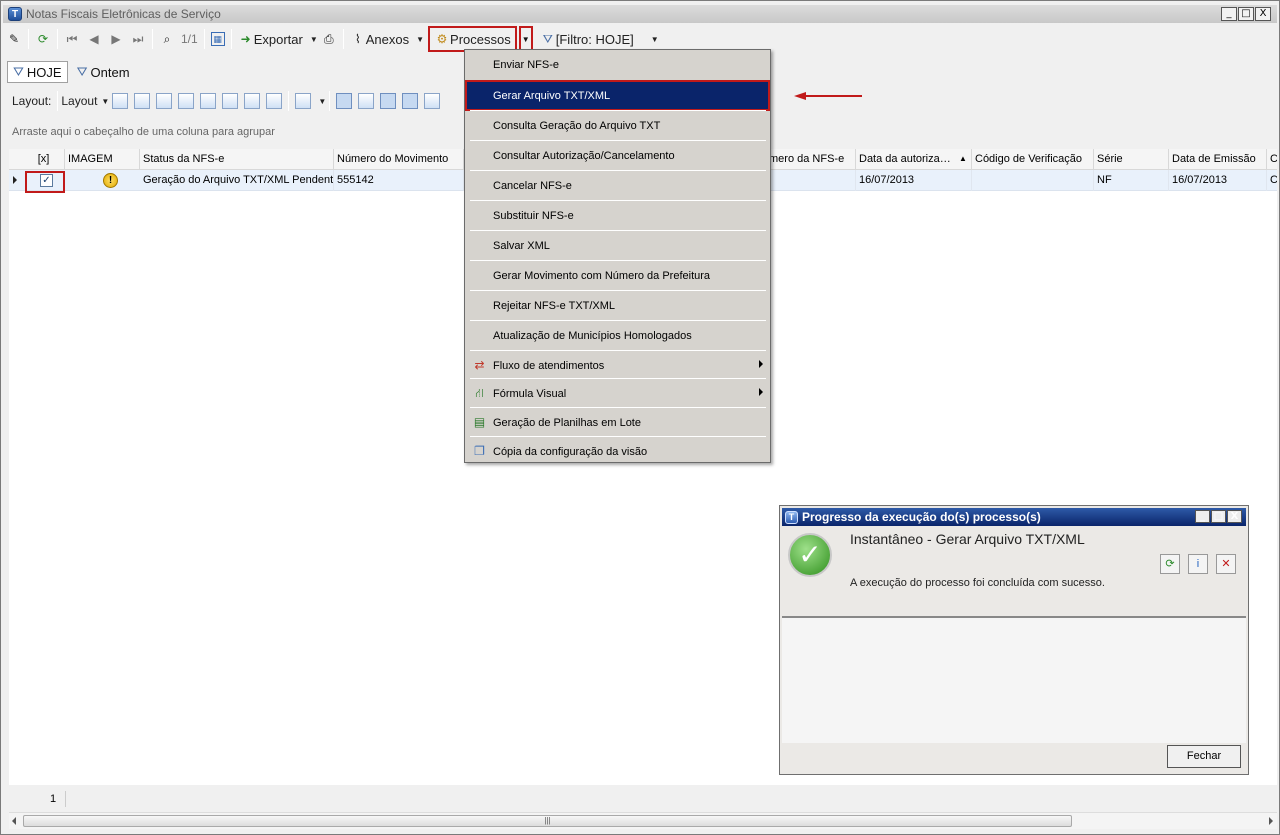 The height and width of the screenshot is (835, 1280). What do you see at coordinates (14, 39) in the screenshot?
I see `edit-button: ✎` at bounding box center [14, 39].